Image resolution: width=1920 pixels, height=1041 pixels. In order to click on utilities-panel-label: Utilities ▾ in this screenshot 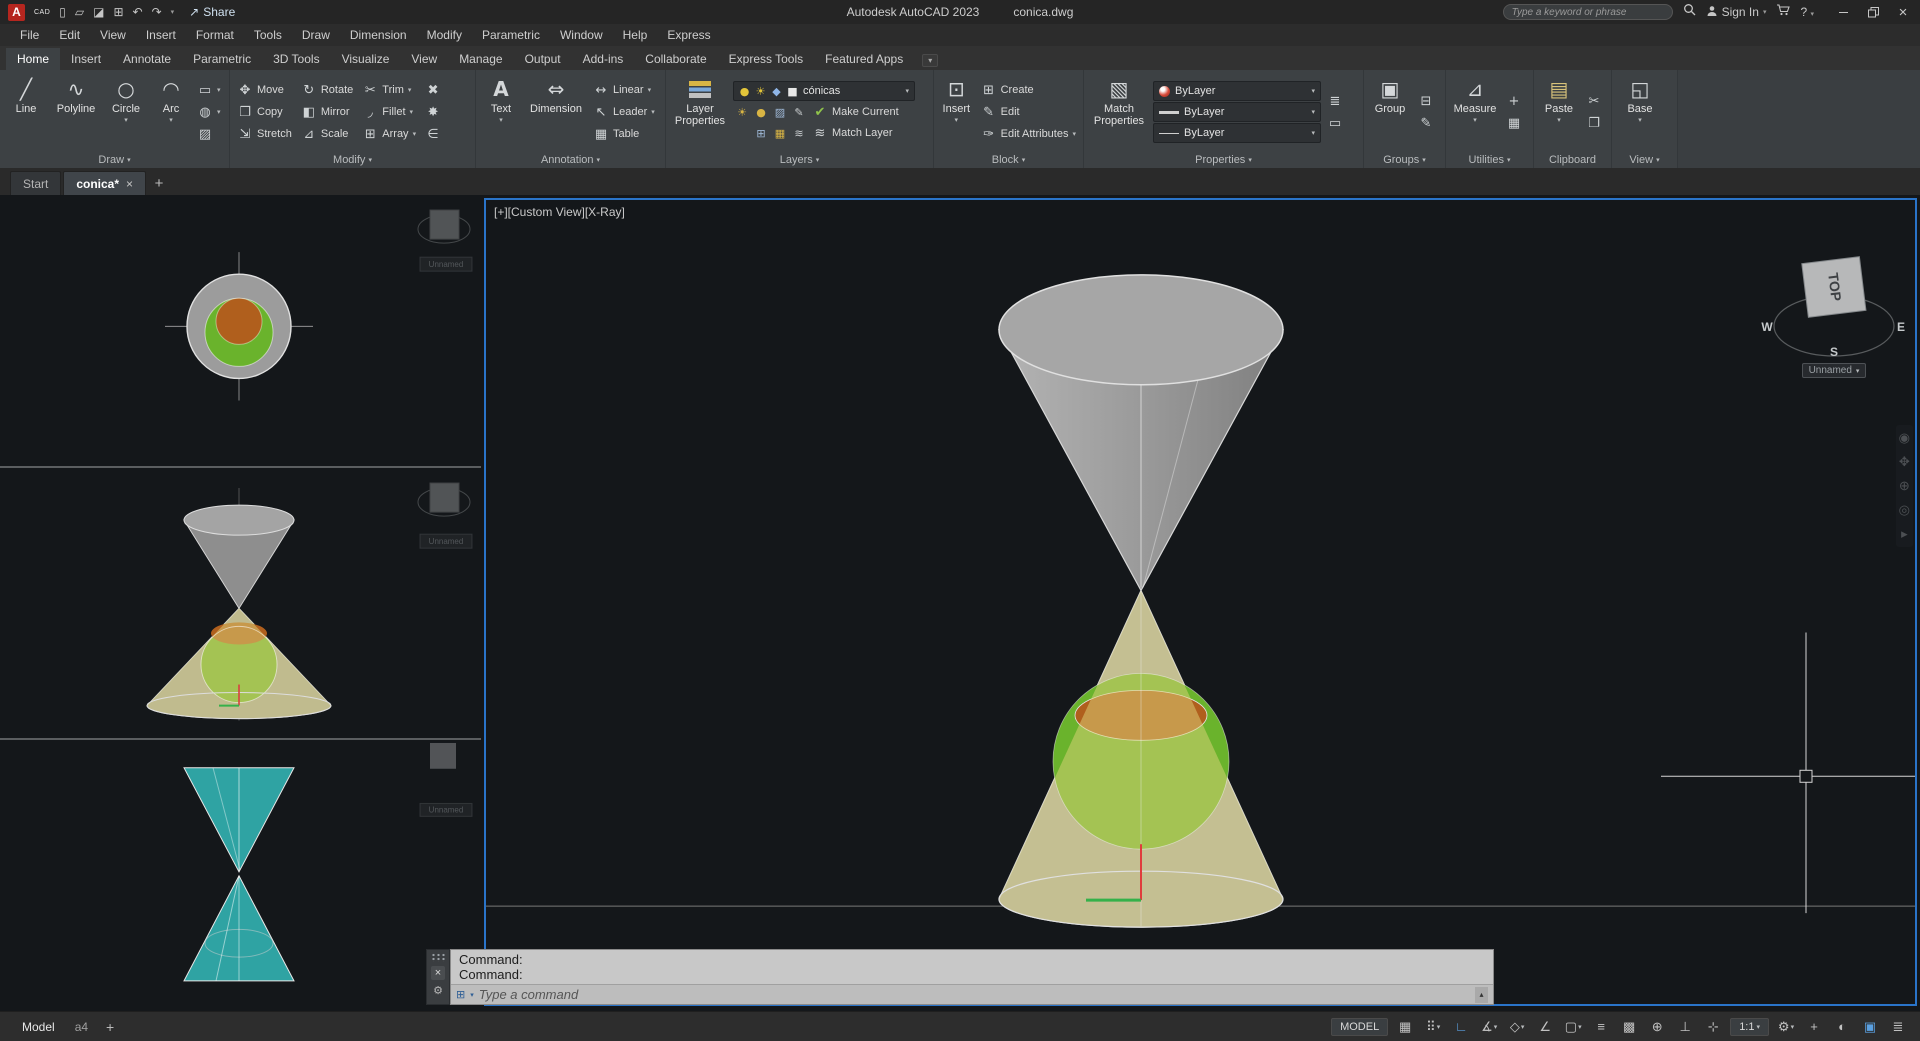, I will do `click(1489, 159)`.